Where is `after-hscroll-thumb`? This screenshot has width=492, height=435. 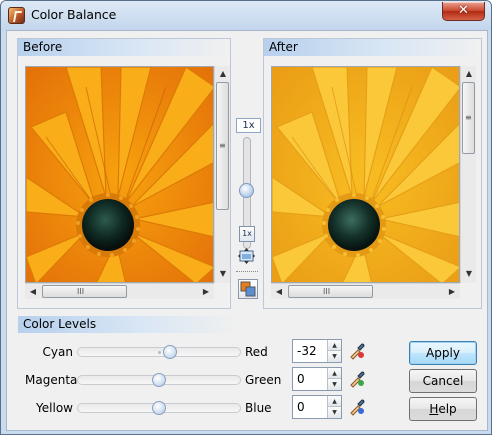 after-hscroll-thumb is located at coordinates (330, 291).